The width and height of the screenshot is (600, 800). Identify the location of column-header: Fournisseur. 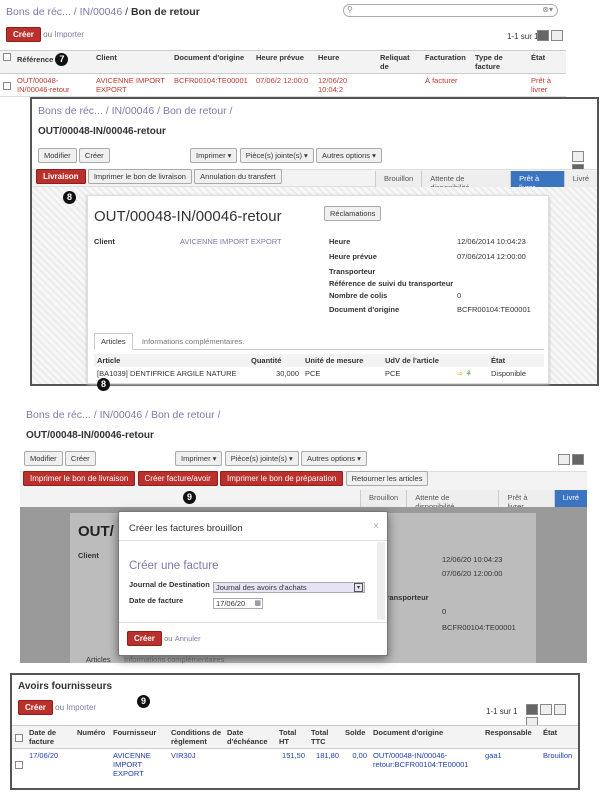
(139, 737).